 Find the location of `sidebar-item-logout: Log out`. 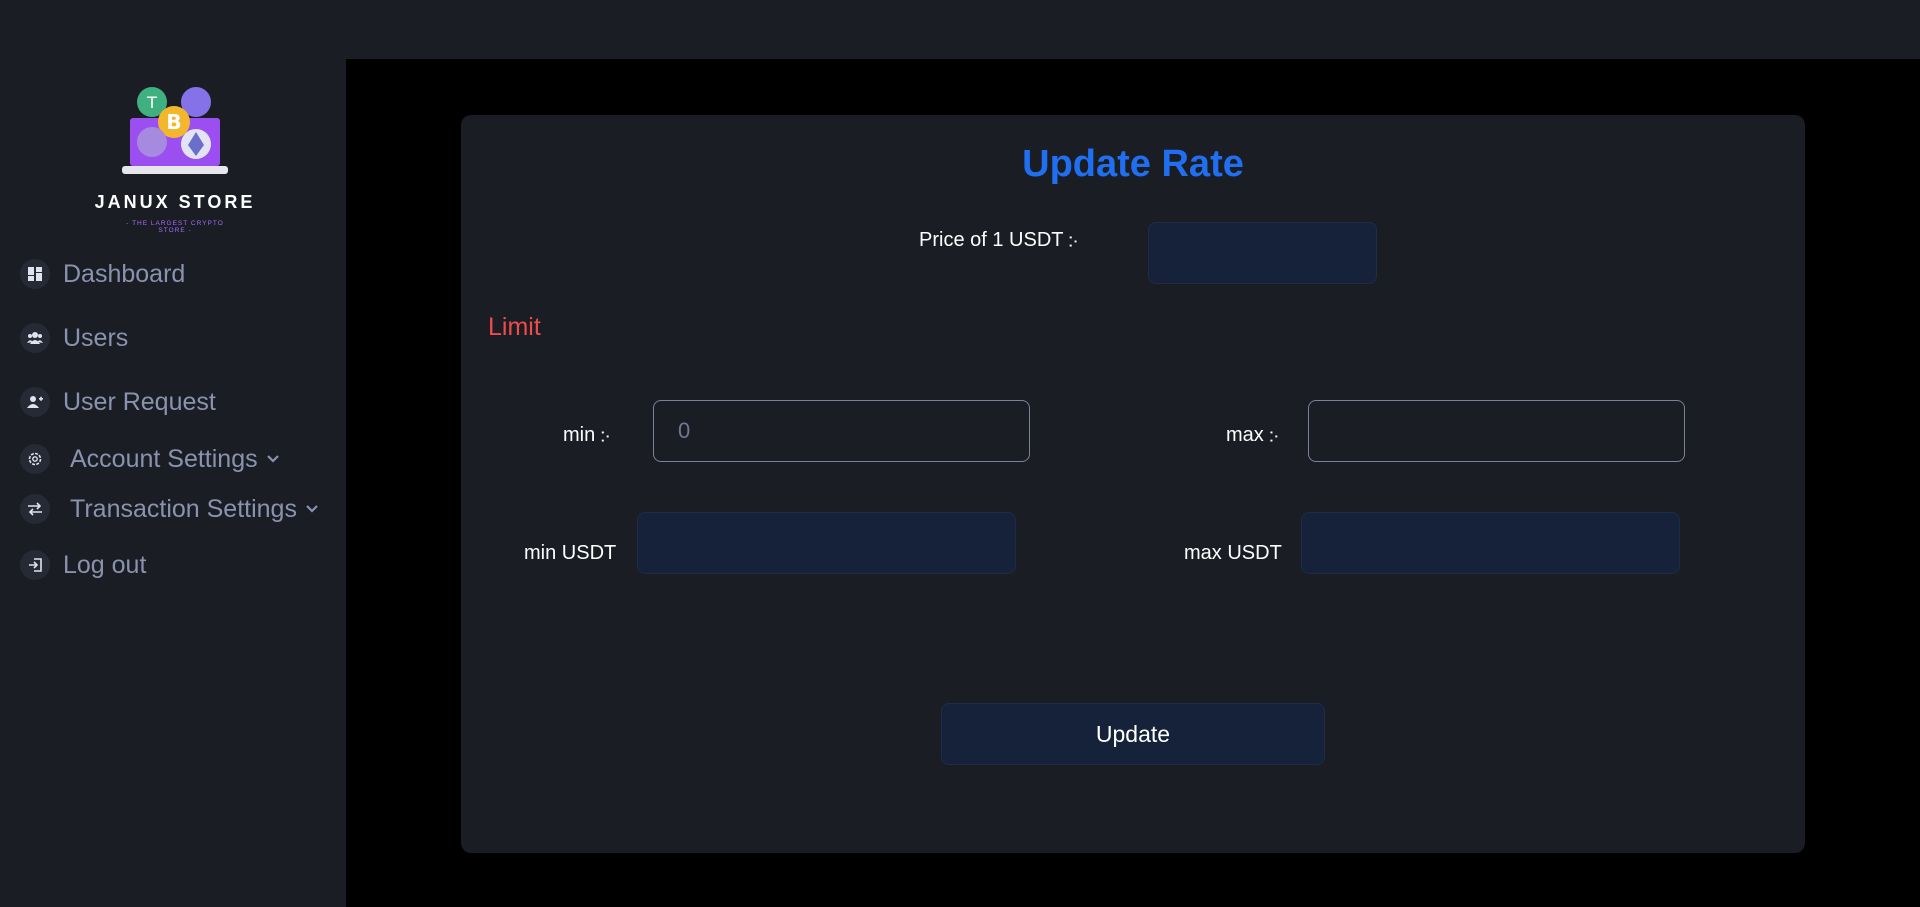

sidebar-item-logout: Log out is located at coordinates (83, 565).